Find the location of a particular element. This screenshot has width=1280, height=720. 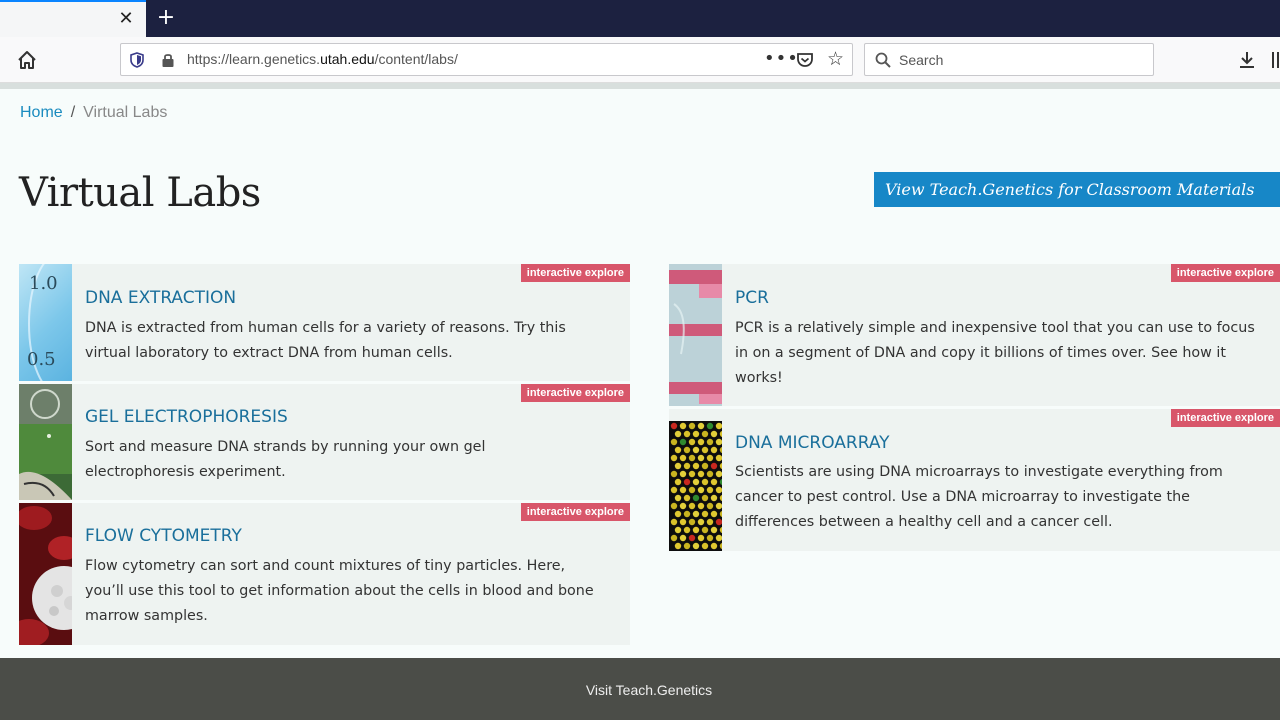

lab-title: DNA EXTRACTION is located at coordinates (160, 298).